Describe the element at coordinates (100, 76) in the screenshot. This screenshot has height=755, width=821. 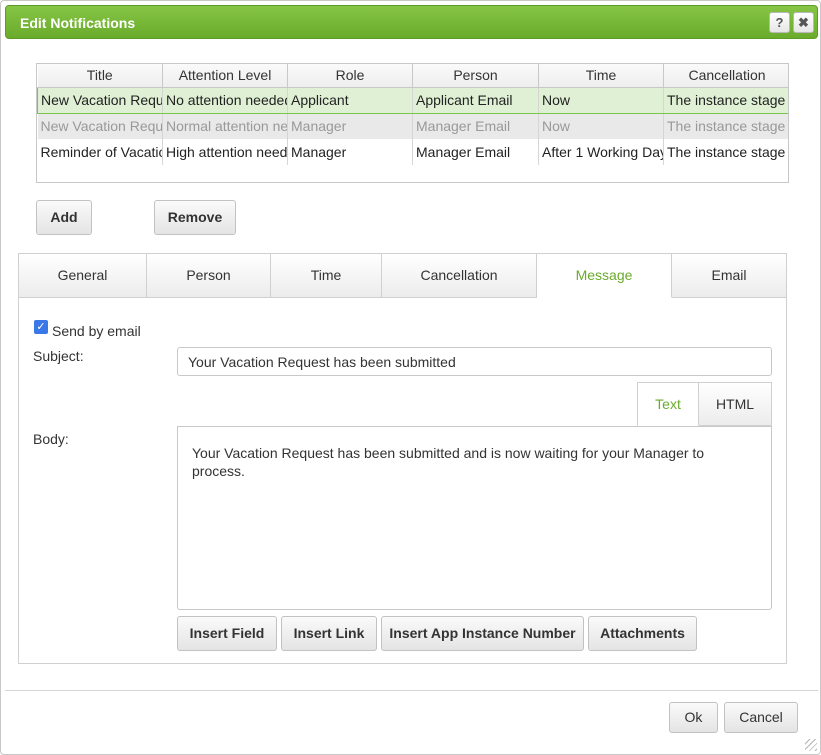
I see `column-header-title: Title` at that location.